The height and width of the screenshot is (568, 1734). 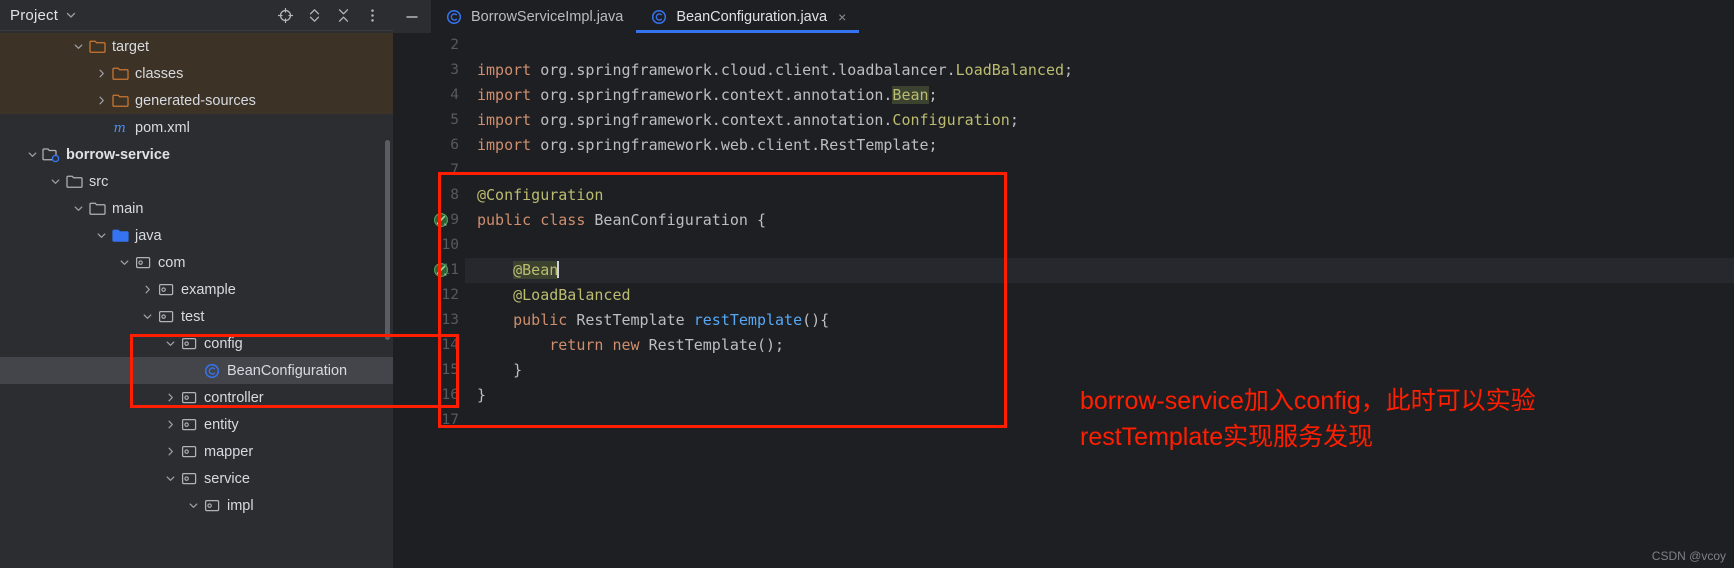 I want to click on code-token: import, so click(x=509, y=70).